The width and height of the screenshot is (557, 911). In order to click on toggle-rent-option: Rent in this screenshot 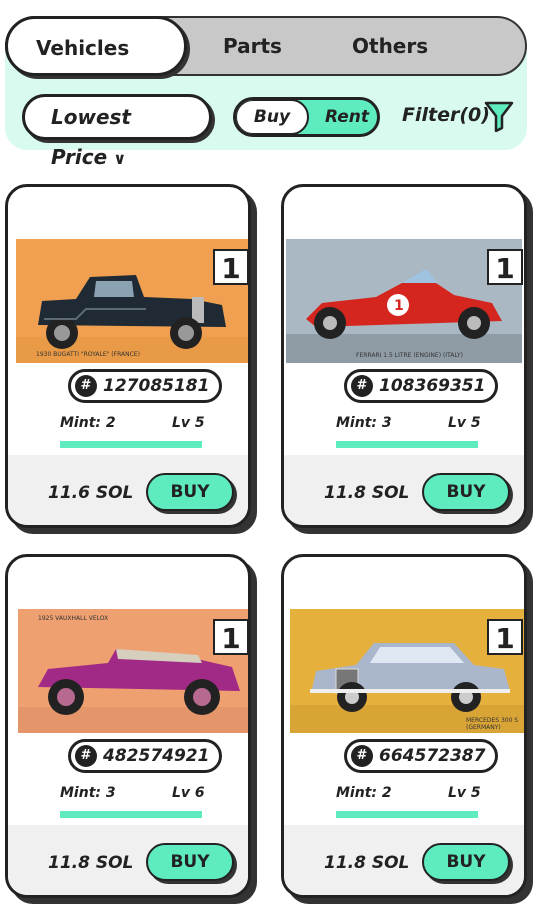, I will do `click(345, 117)`.